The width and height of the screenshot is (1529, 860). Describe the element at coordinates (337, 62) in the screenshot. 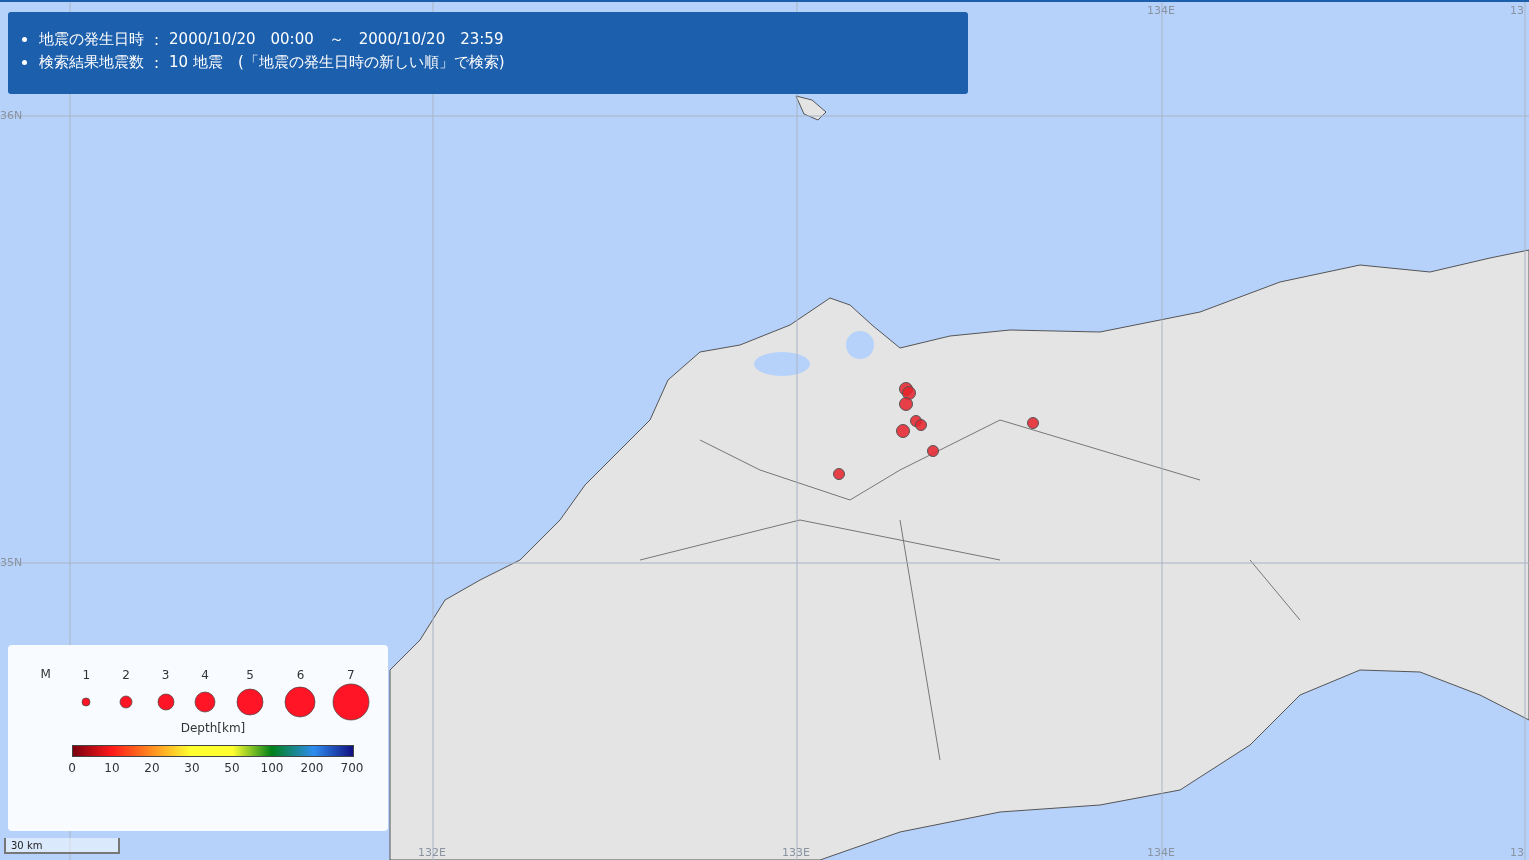

I see `summary-value: 10 地震 (「地震の発生日時の新しい順」で検索)` at that location.